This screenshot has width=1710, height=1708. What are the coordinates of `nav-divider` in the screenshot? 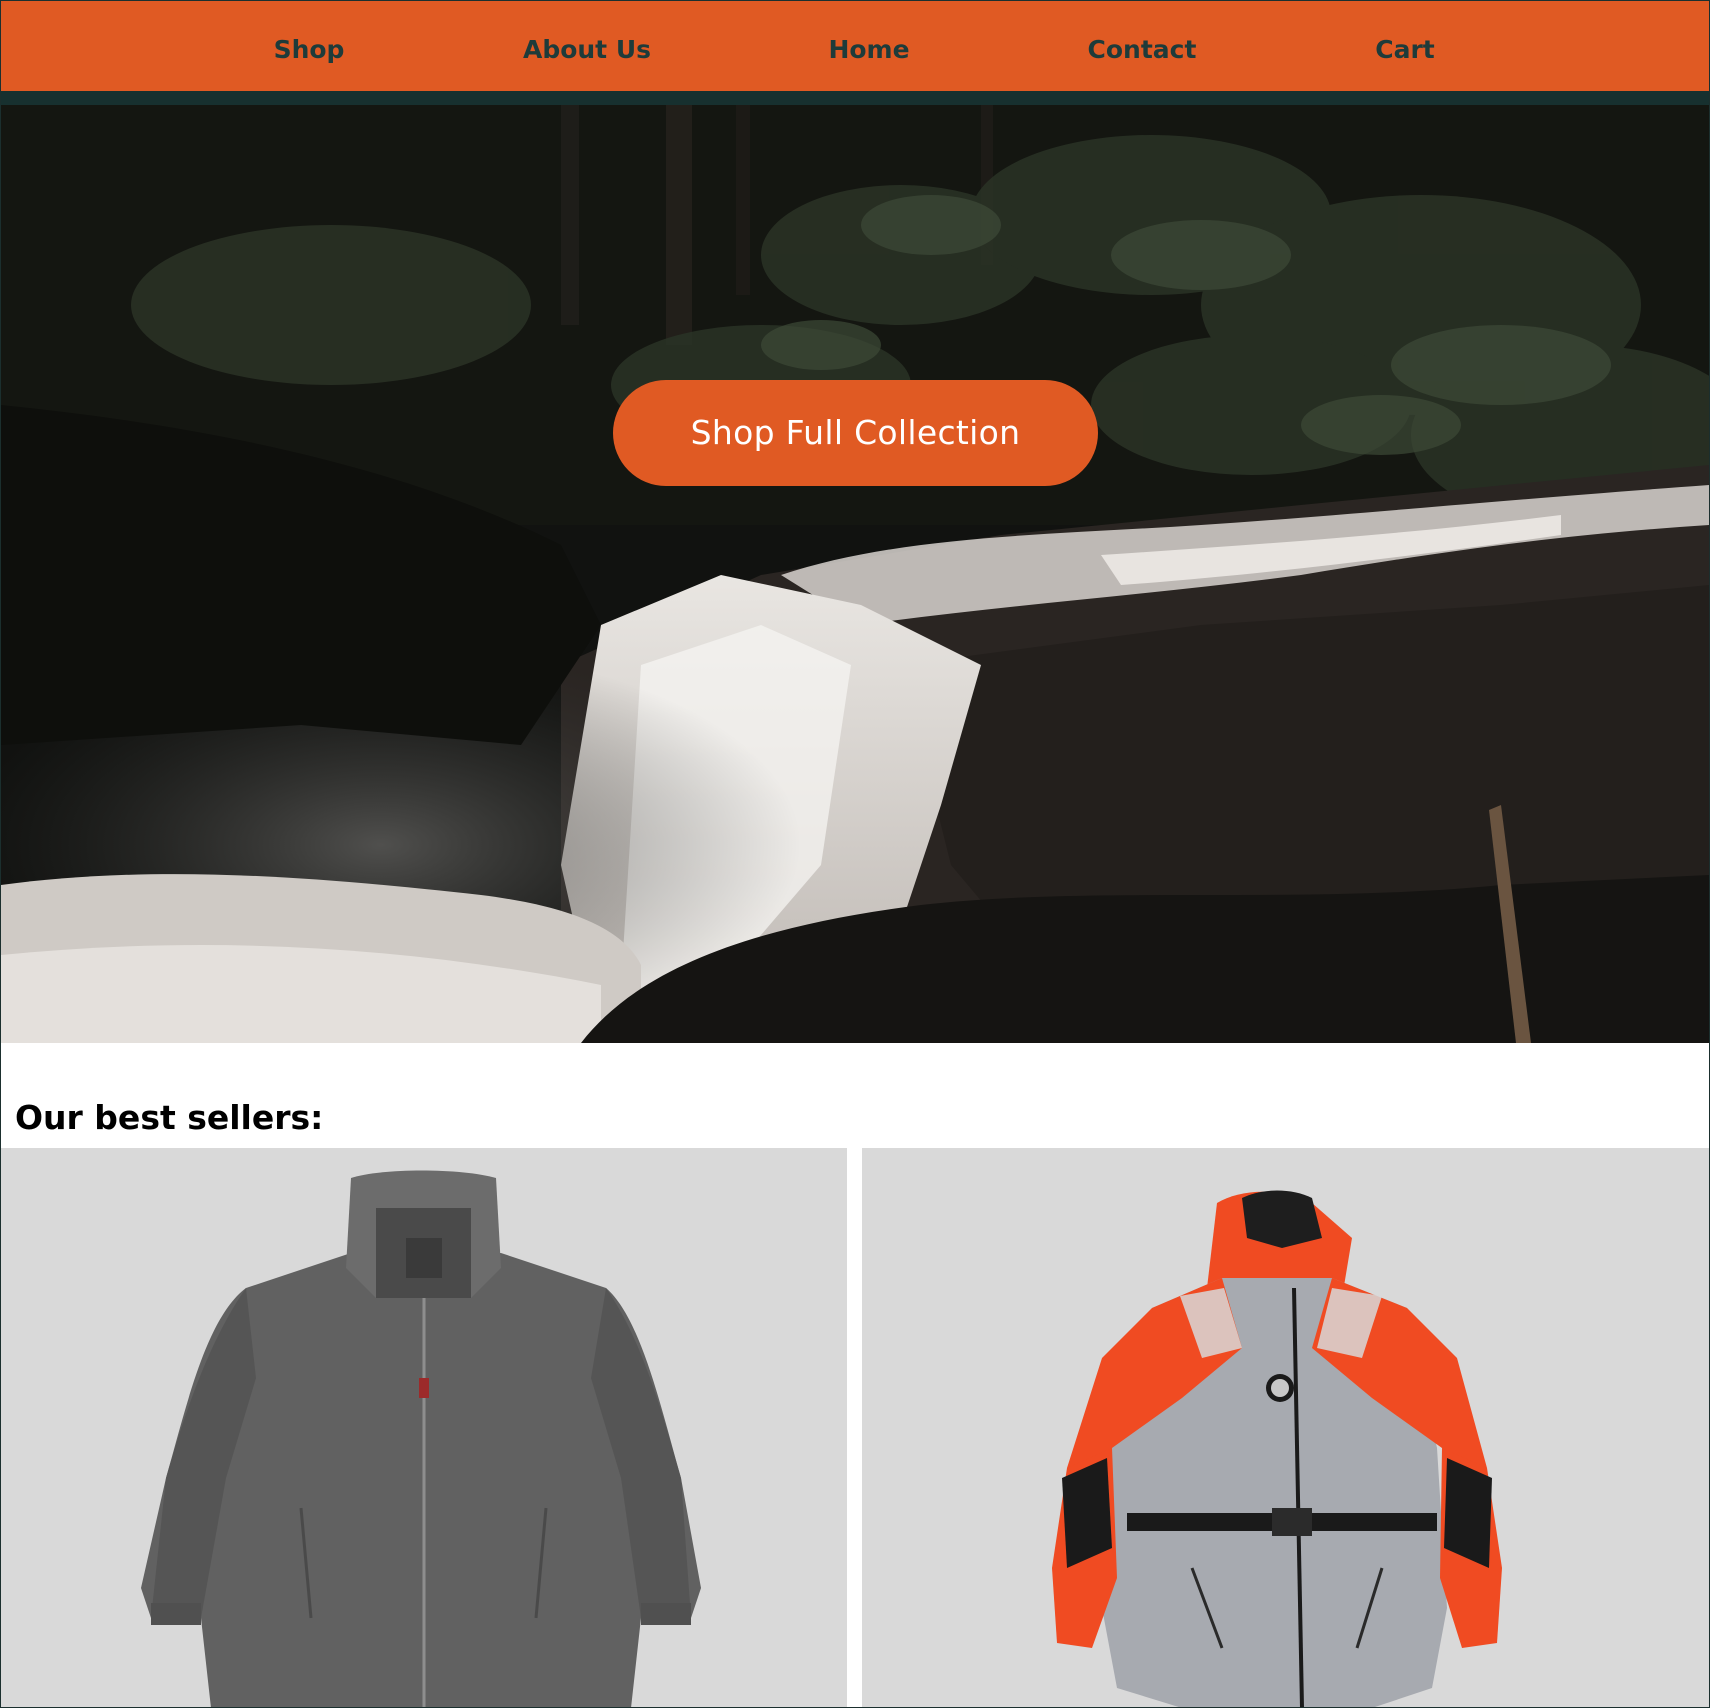 It's located at (855, 98).